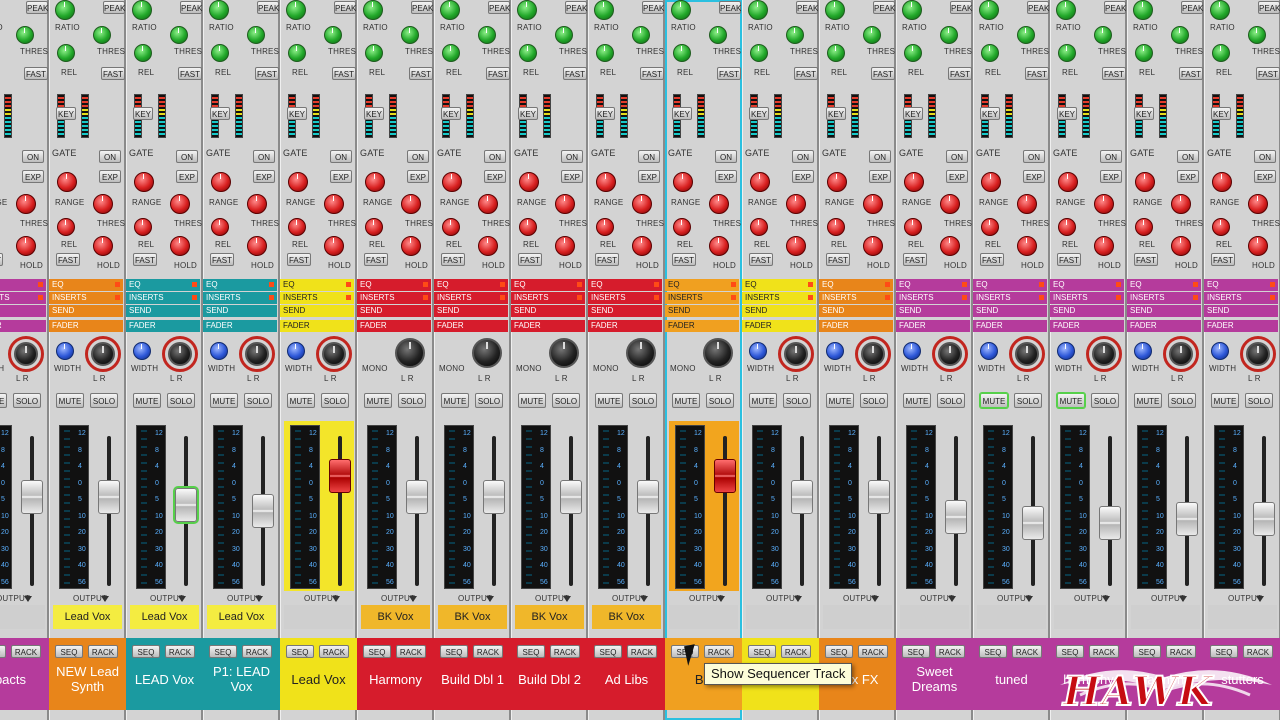 This screenshot has height=720, width=1280. What do you see at coordinates (24, 679) in the screenshot?
I see `channel-name: pacts` at bounding box center [24, 679].